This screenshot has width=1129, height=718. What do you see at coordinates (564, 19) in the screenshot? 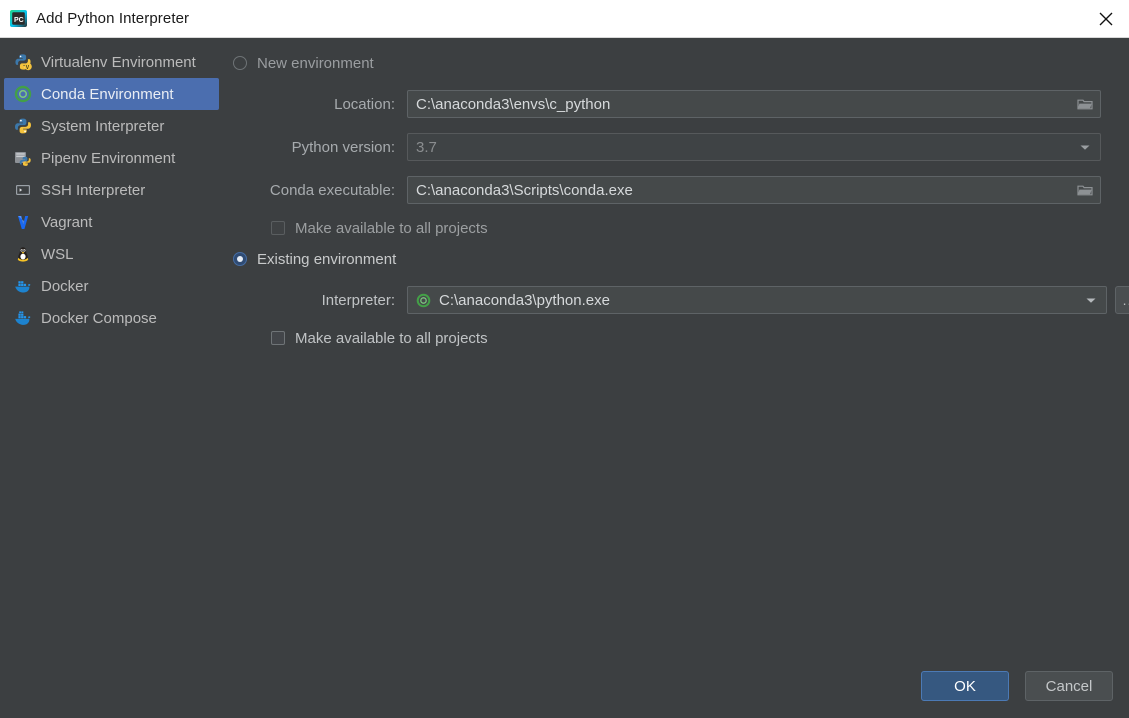
I see `title-bar: PC Add Python Interpreter` at bounding box center [564, 19].